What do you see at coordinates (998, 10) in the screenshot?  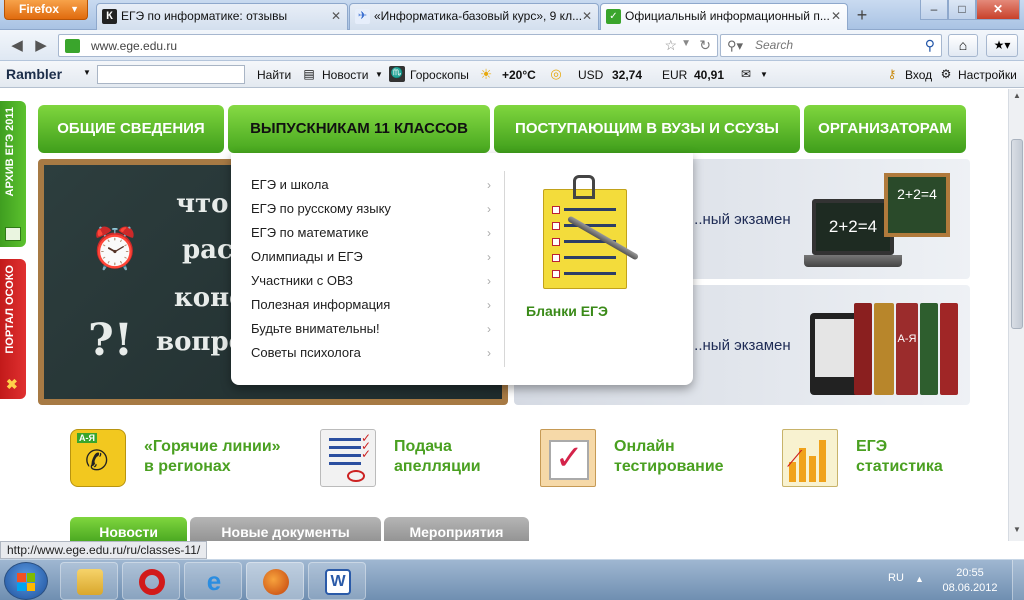 I see `close-window-button: ✕` at bounding box center [998, 10].